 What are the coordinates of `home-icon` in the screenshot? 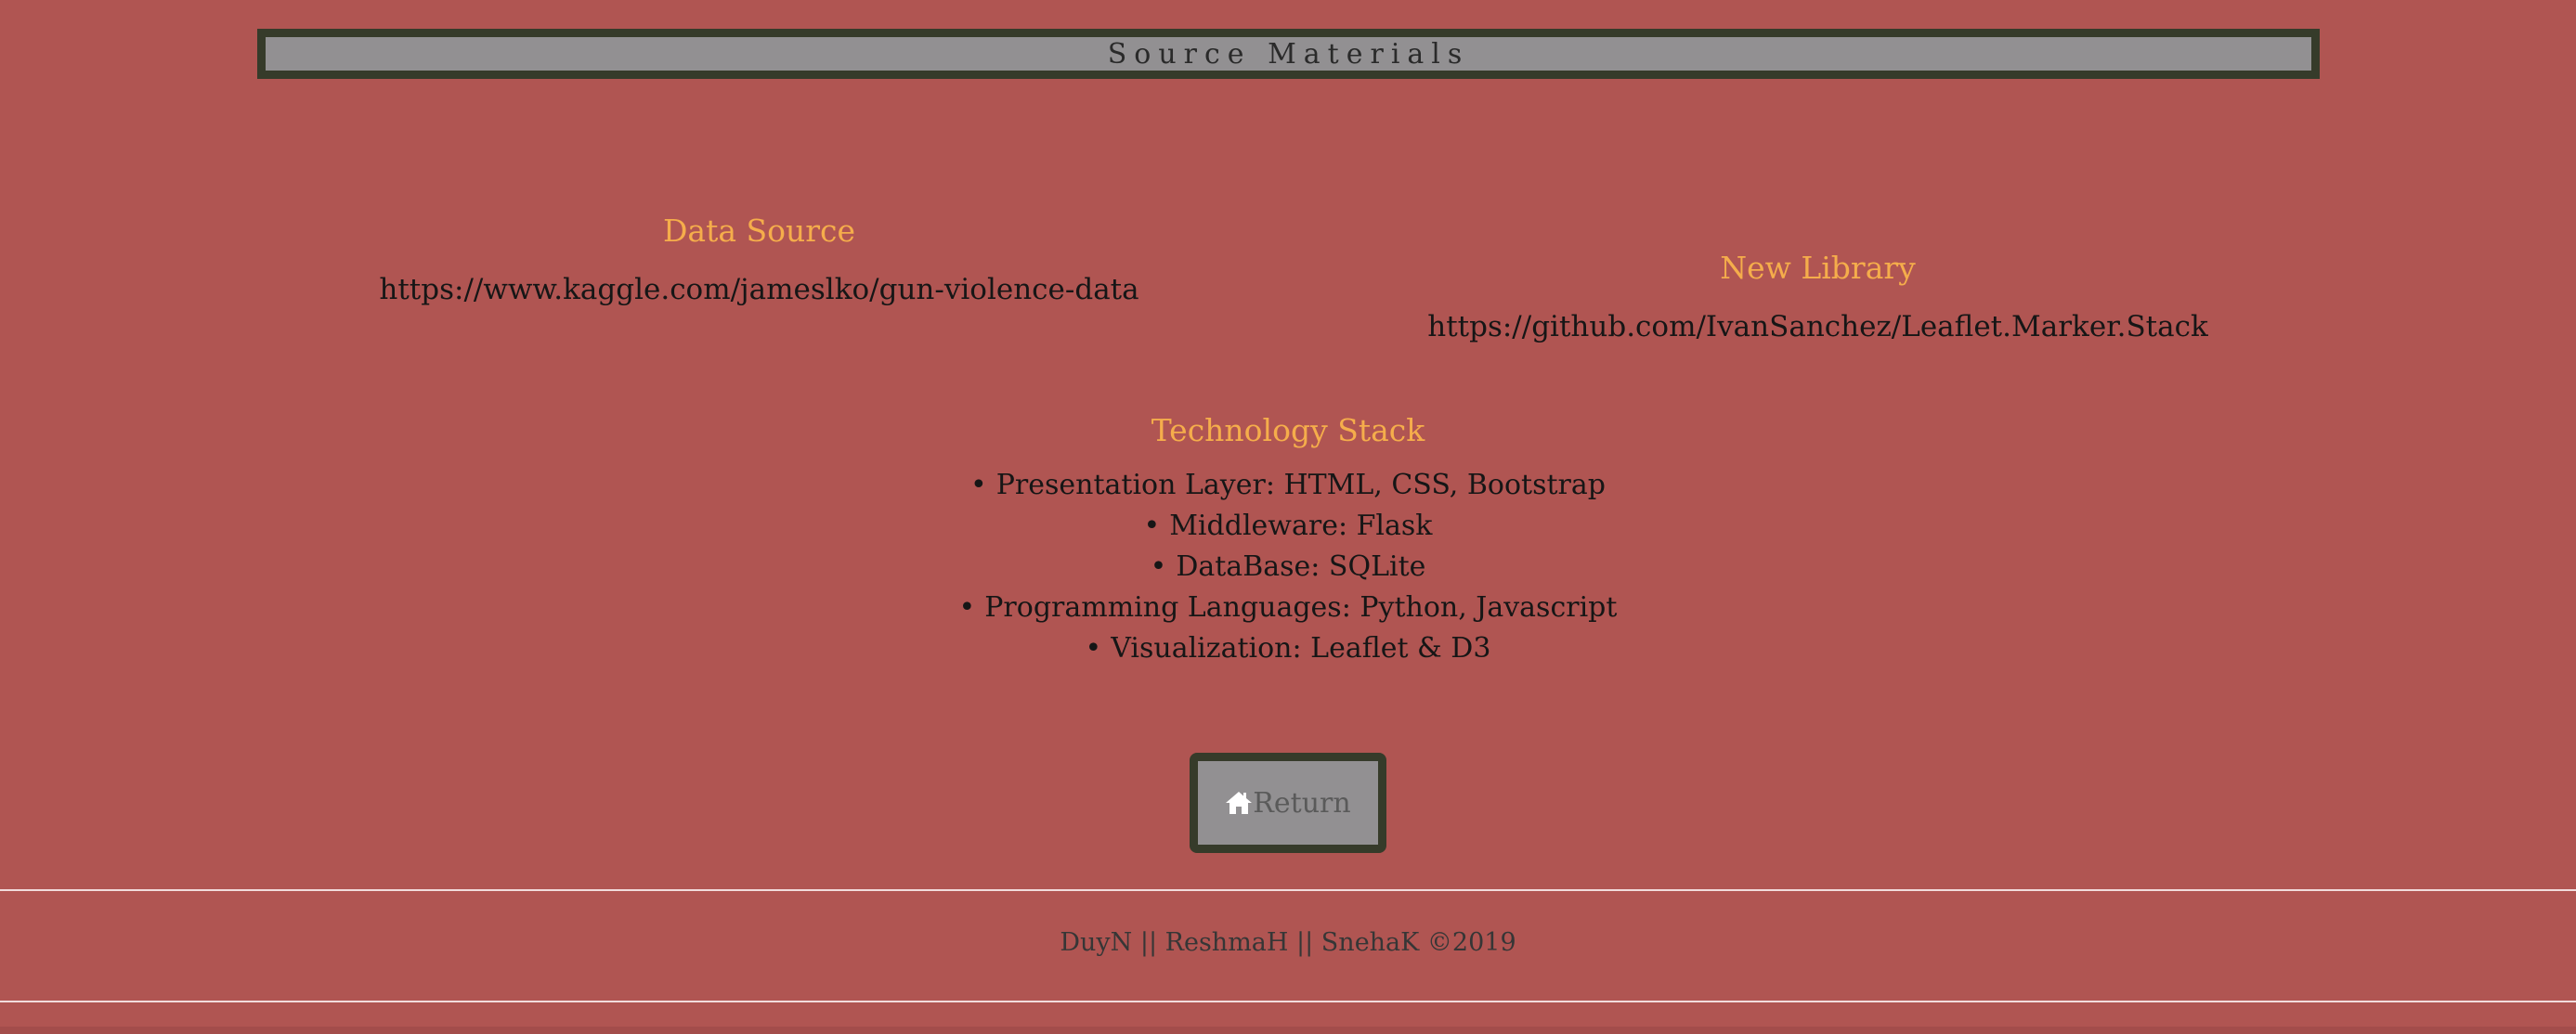 It's located at (1239, 803).